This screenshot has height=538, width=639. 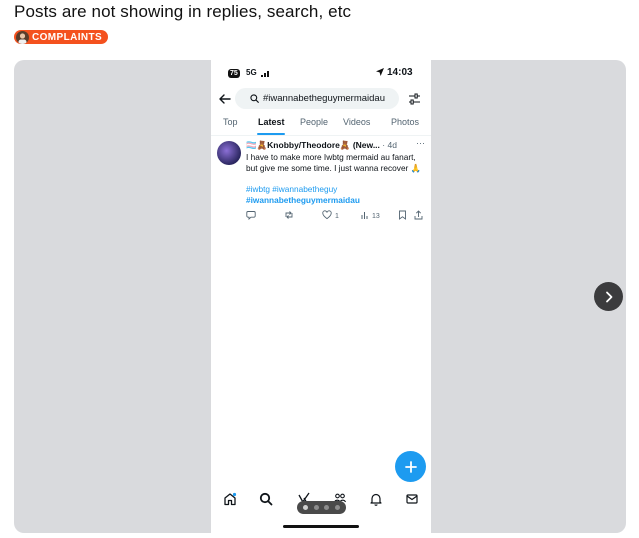 I want to click on search-tabs: Top Latest People Videos Photos, so click(x=321, y=125).